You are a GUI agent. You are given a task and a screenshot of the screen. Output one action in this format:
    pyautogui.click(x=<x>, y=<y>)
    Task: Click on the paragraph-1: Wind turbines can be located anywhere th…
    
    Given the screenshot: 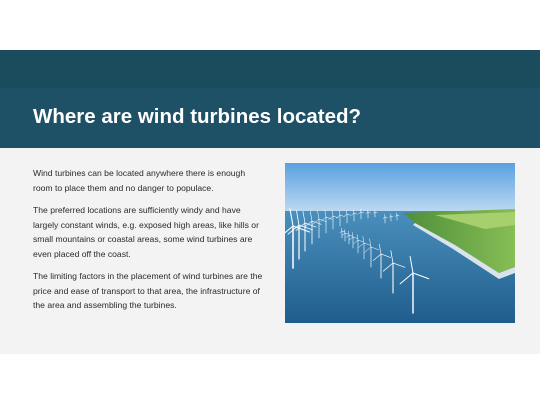 What is the action you would take?
    pyautogui.click(x=139, y=180)
    